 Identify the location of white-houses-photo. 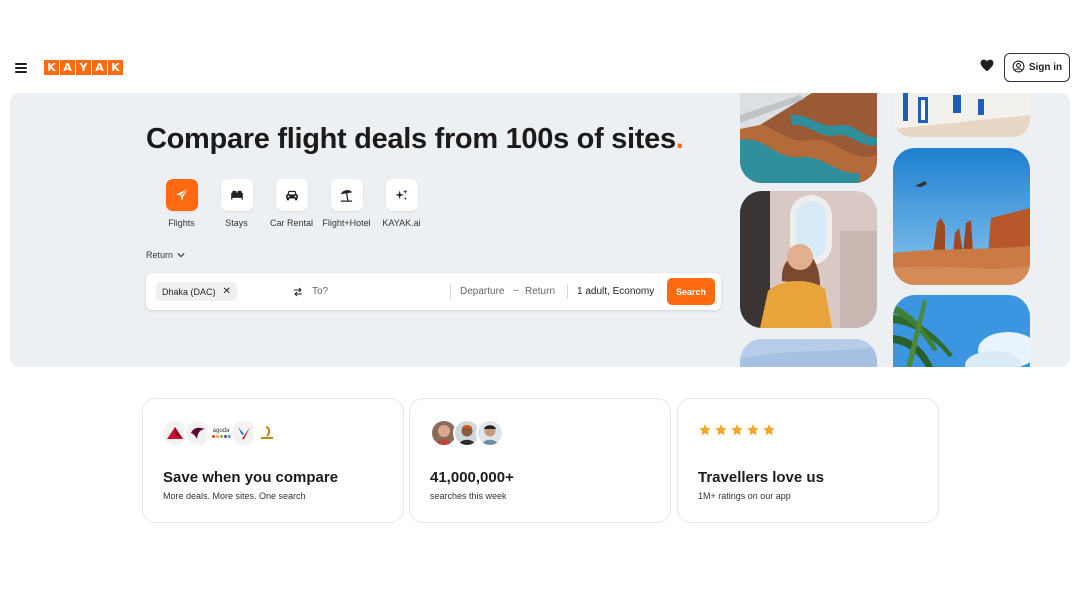
(961, 115).